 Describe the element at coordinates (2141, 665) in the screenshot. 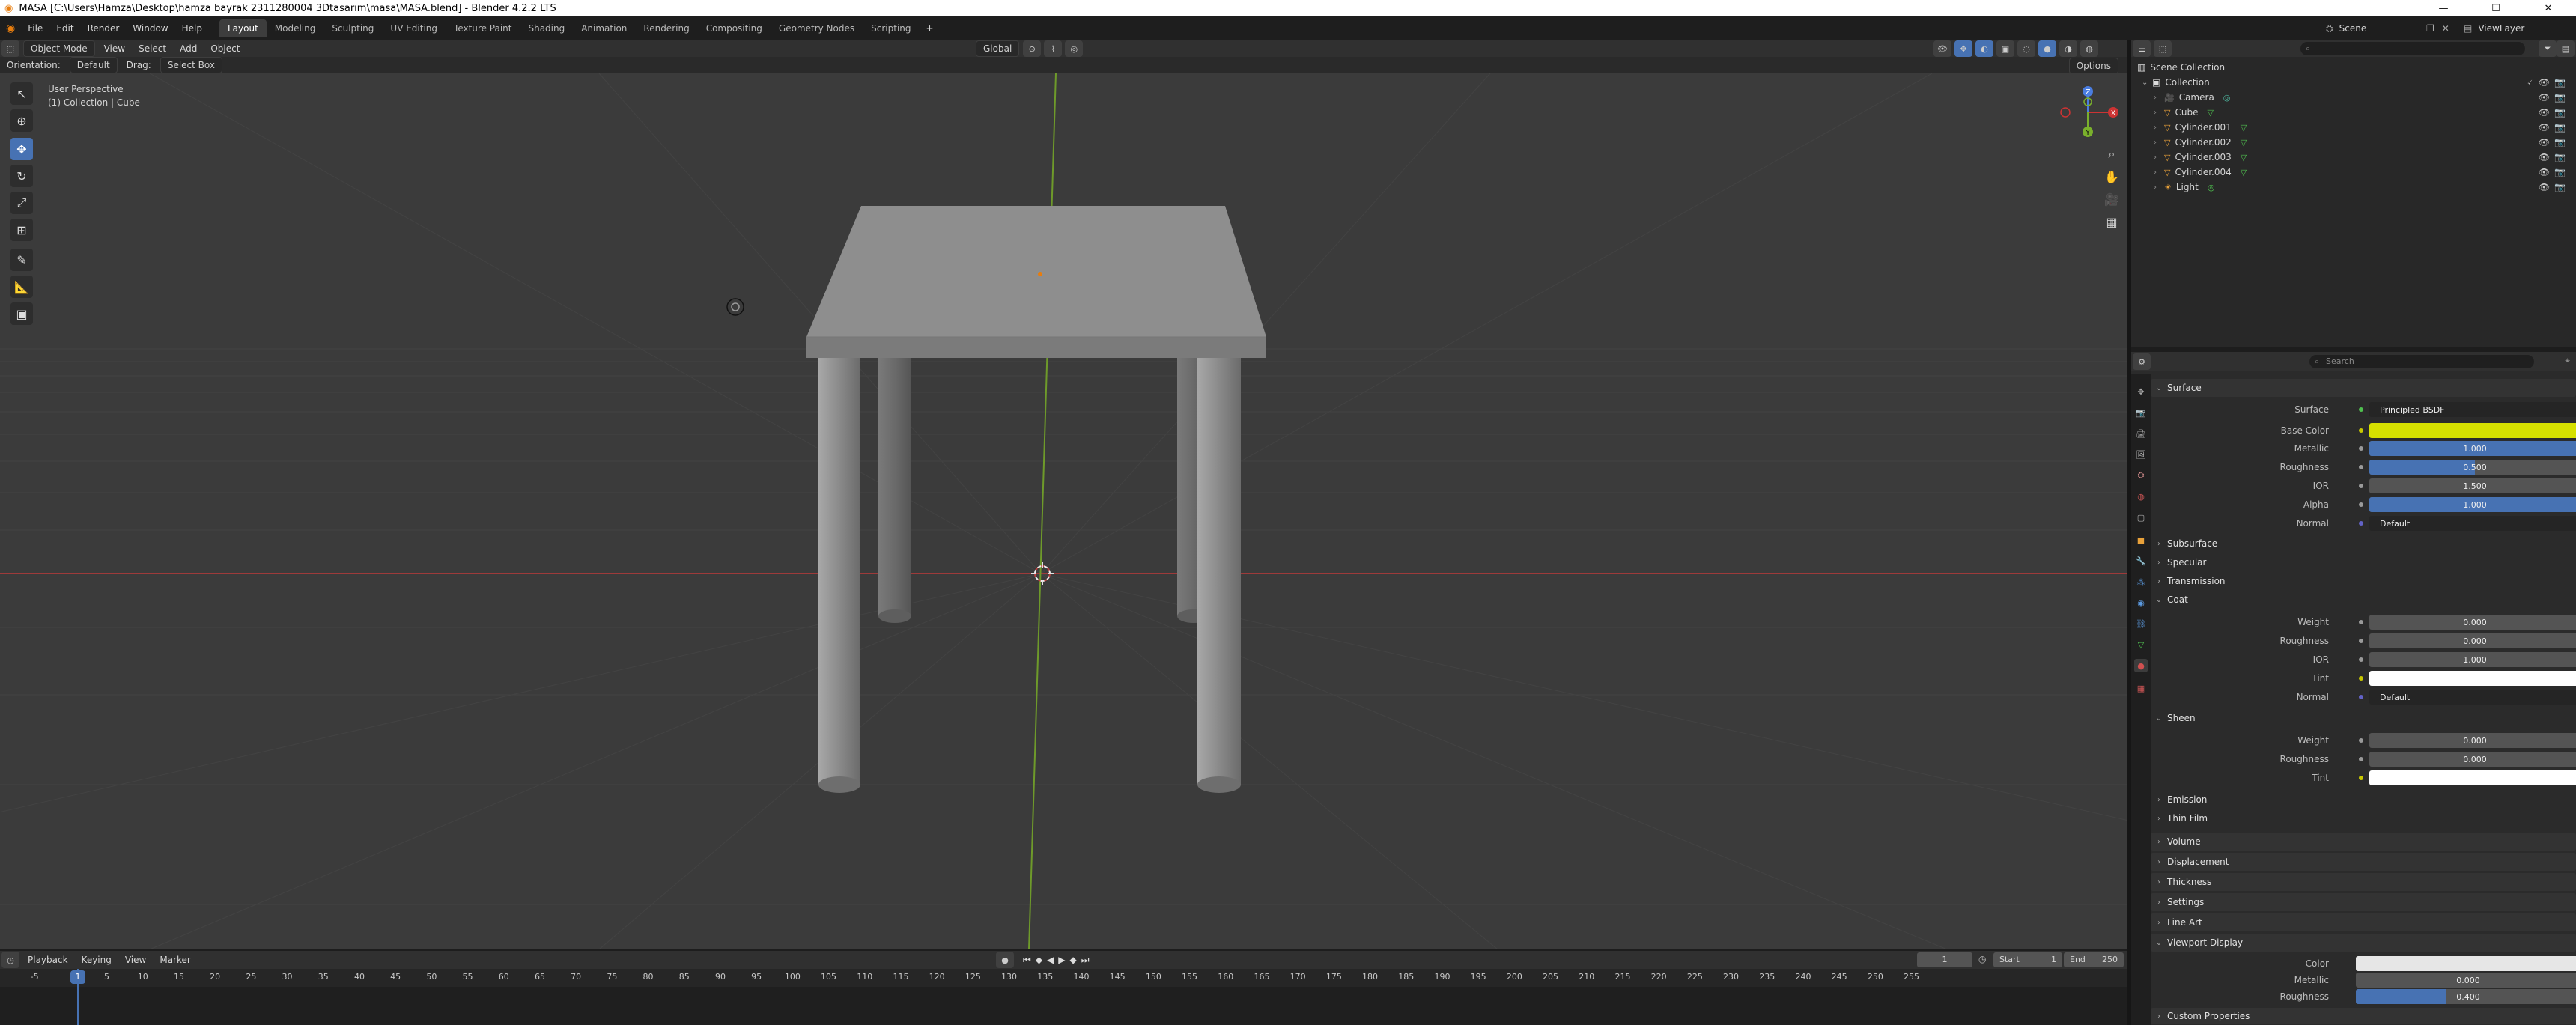

I see `material-tab-icon: ●` at that location.